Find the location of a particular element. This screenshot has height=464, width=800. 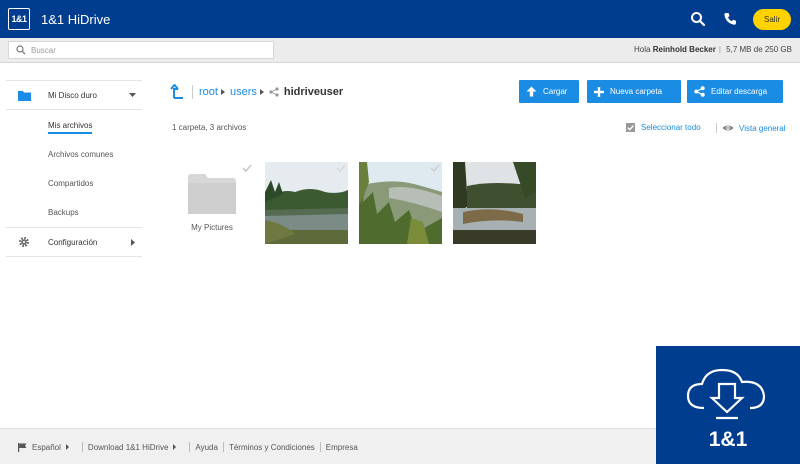

upload-icon is located at coordinates (531, 91).